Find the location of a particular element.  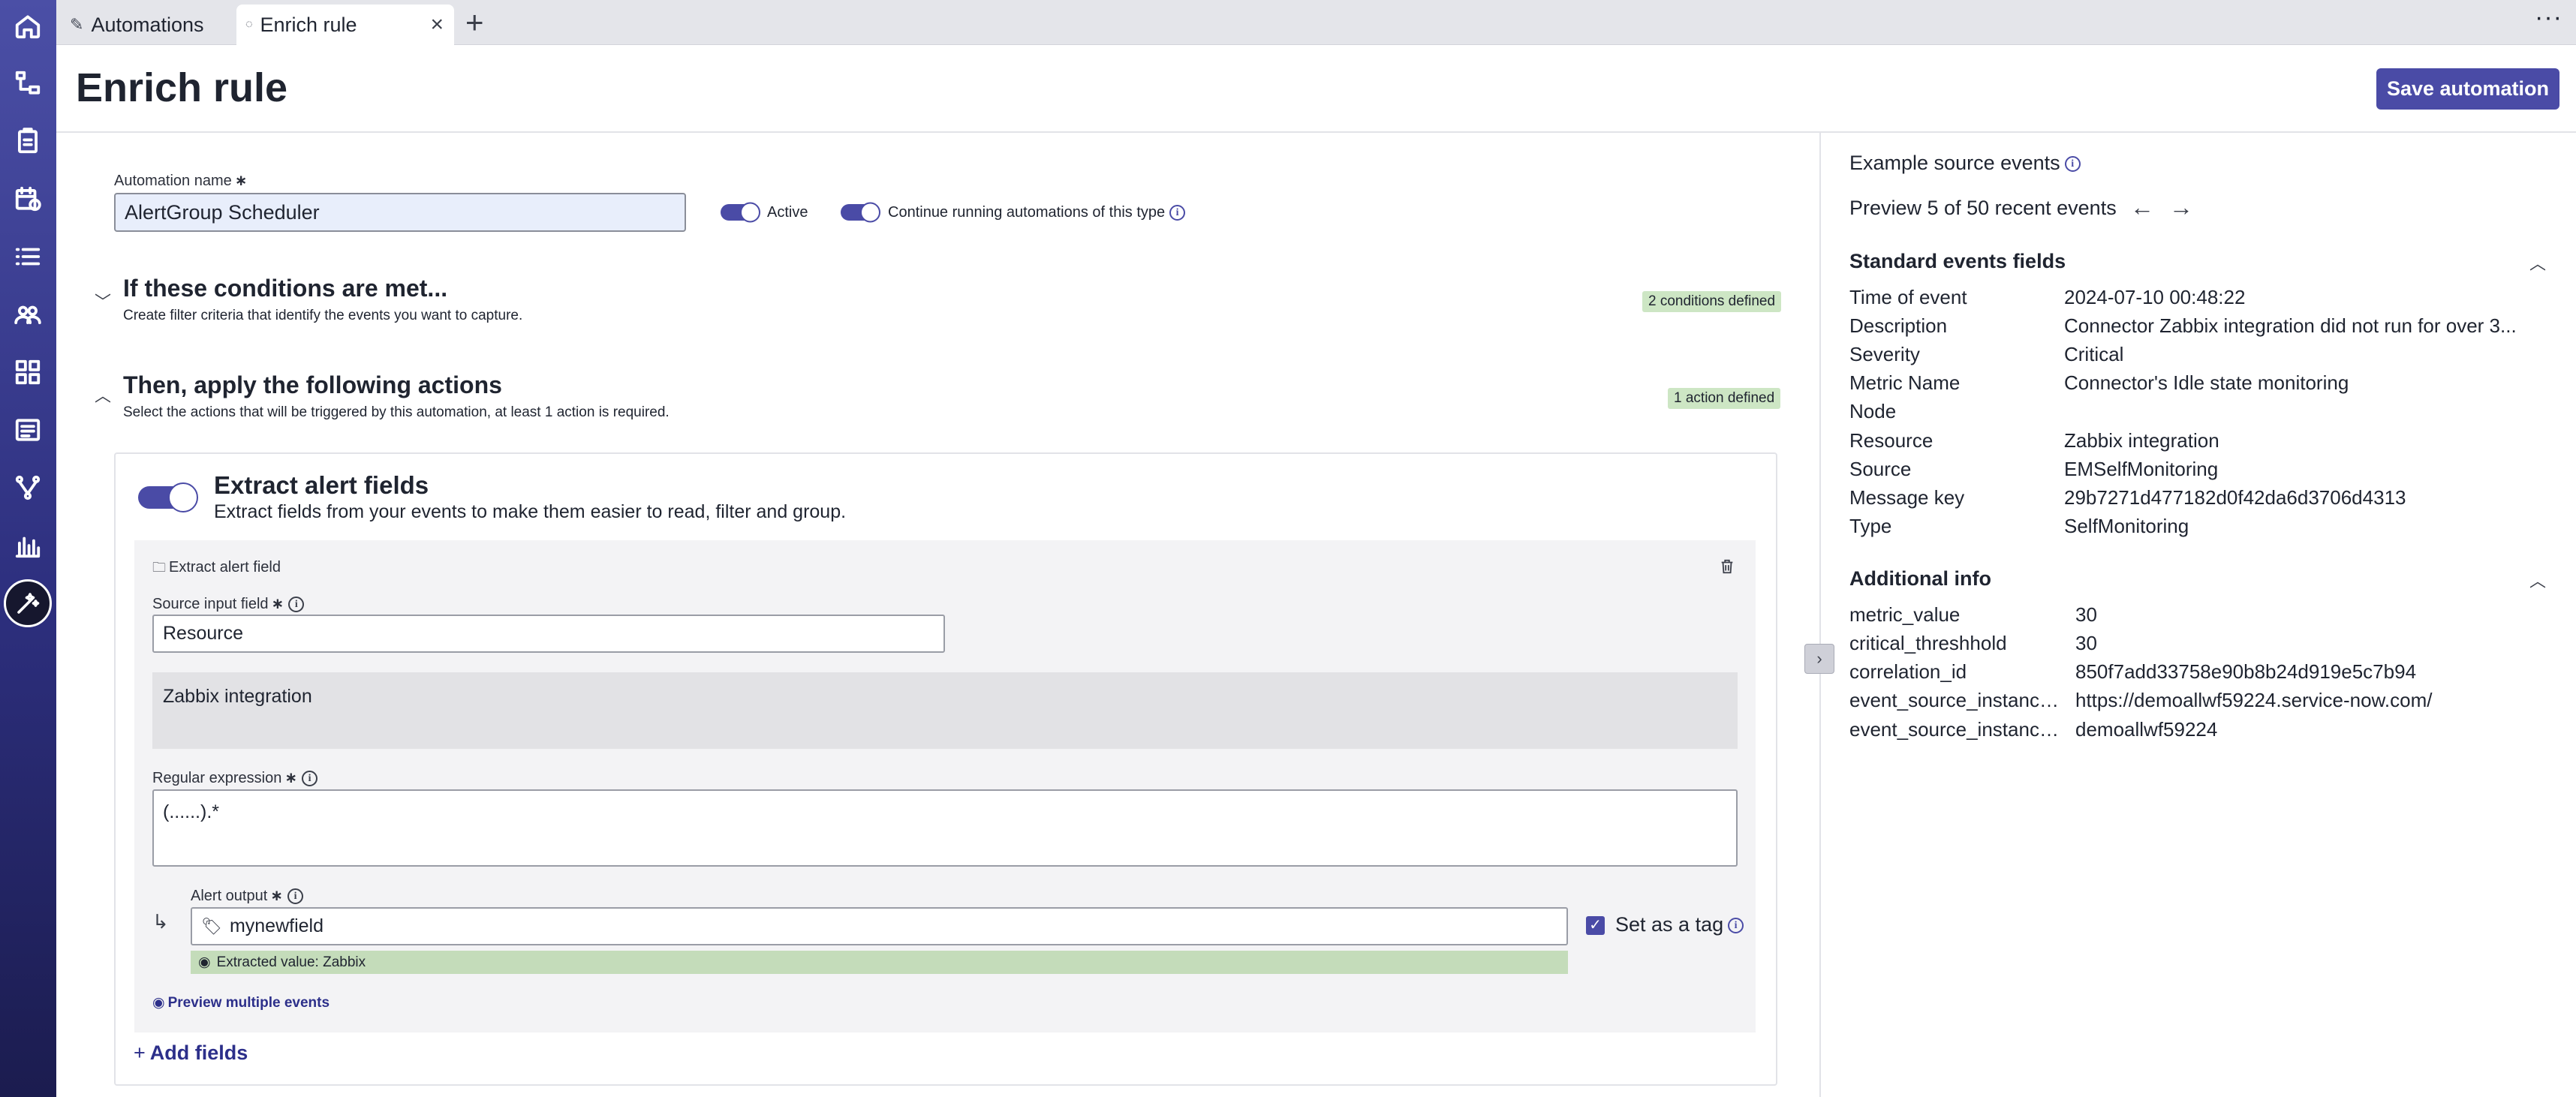

field-key: Message key is located at coordinates (1907, 498).